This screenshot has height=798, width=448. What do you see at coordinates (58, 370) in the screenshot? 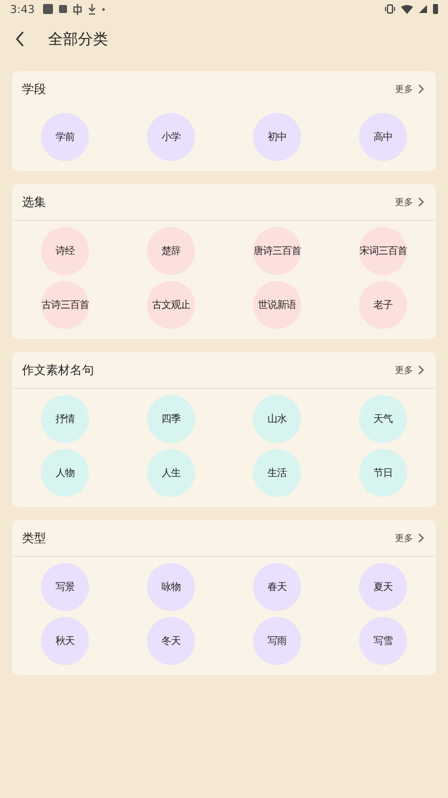
I see `section-title: 作文素材名句` at bounding box center [58, 370].